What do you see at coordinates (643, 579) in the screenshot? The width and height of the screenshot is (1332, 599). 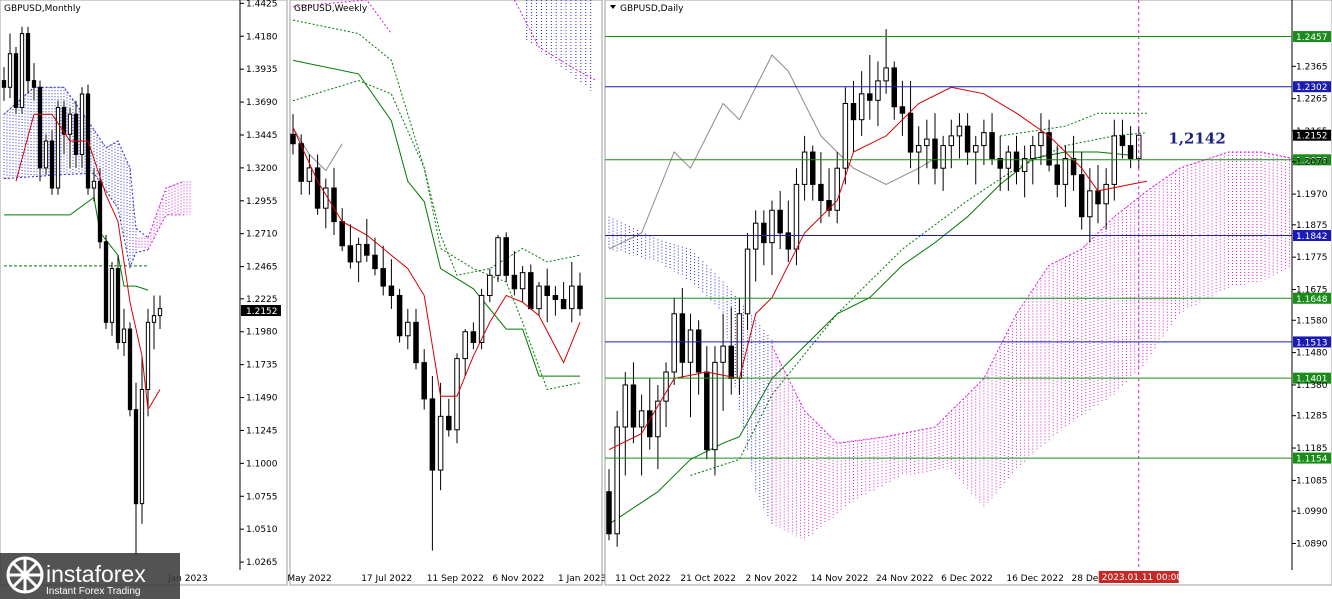 I see `daily-x-tick-label: 11 Oct 2022` at bounding box center [643, 579].